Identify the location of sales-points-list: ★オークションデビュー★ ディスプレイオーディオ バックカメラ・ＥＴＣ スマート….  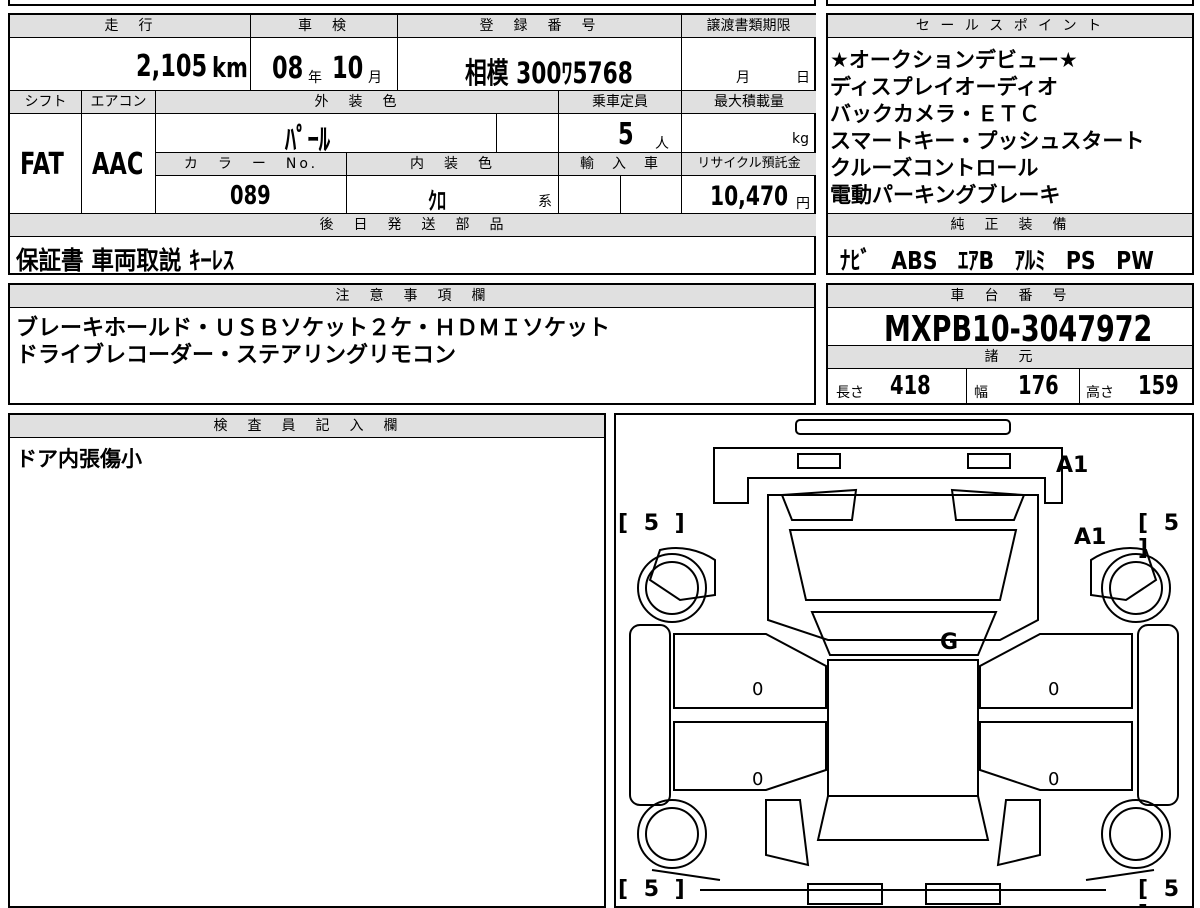
(1010, 128).